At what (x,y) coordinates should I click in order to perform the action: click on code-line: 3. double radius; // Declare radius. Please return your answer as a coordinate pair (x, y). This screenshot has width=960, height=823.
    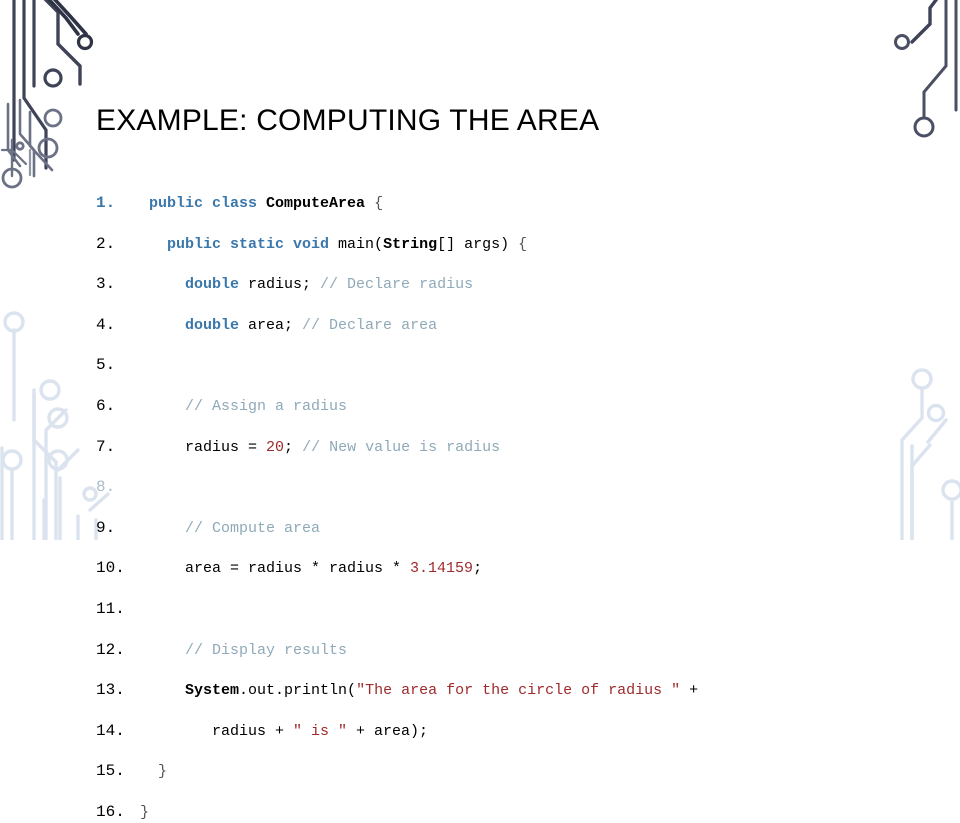
    Looking at the image, I should click on (491, 284).